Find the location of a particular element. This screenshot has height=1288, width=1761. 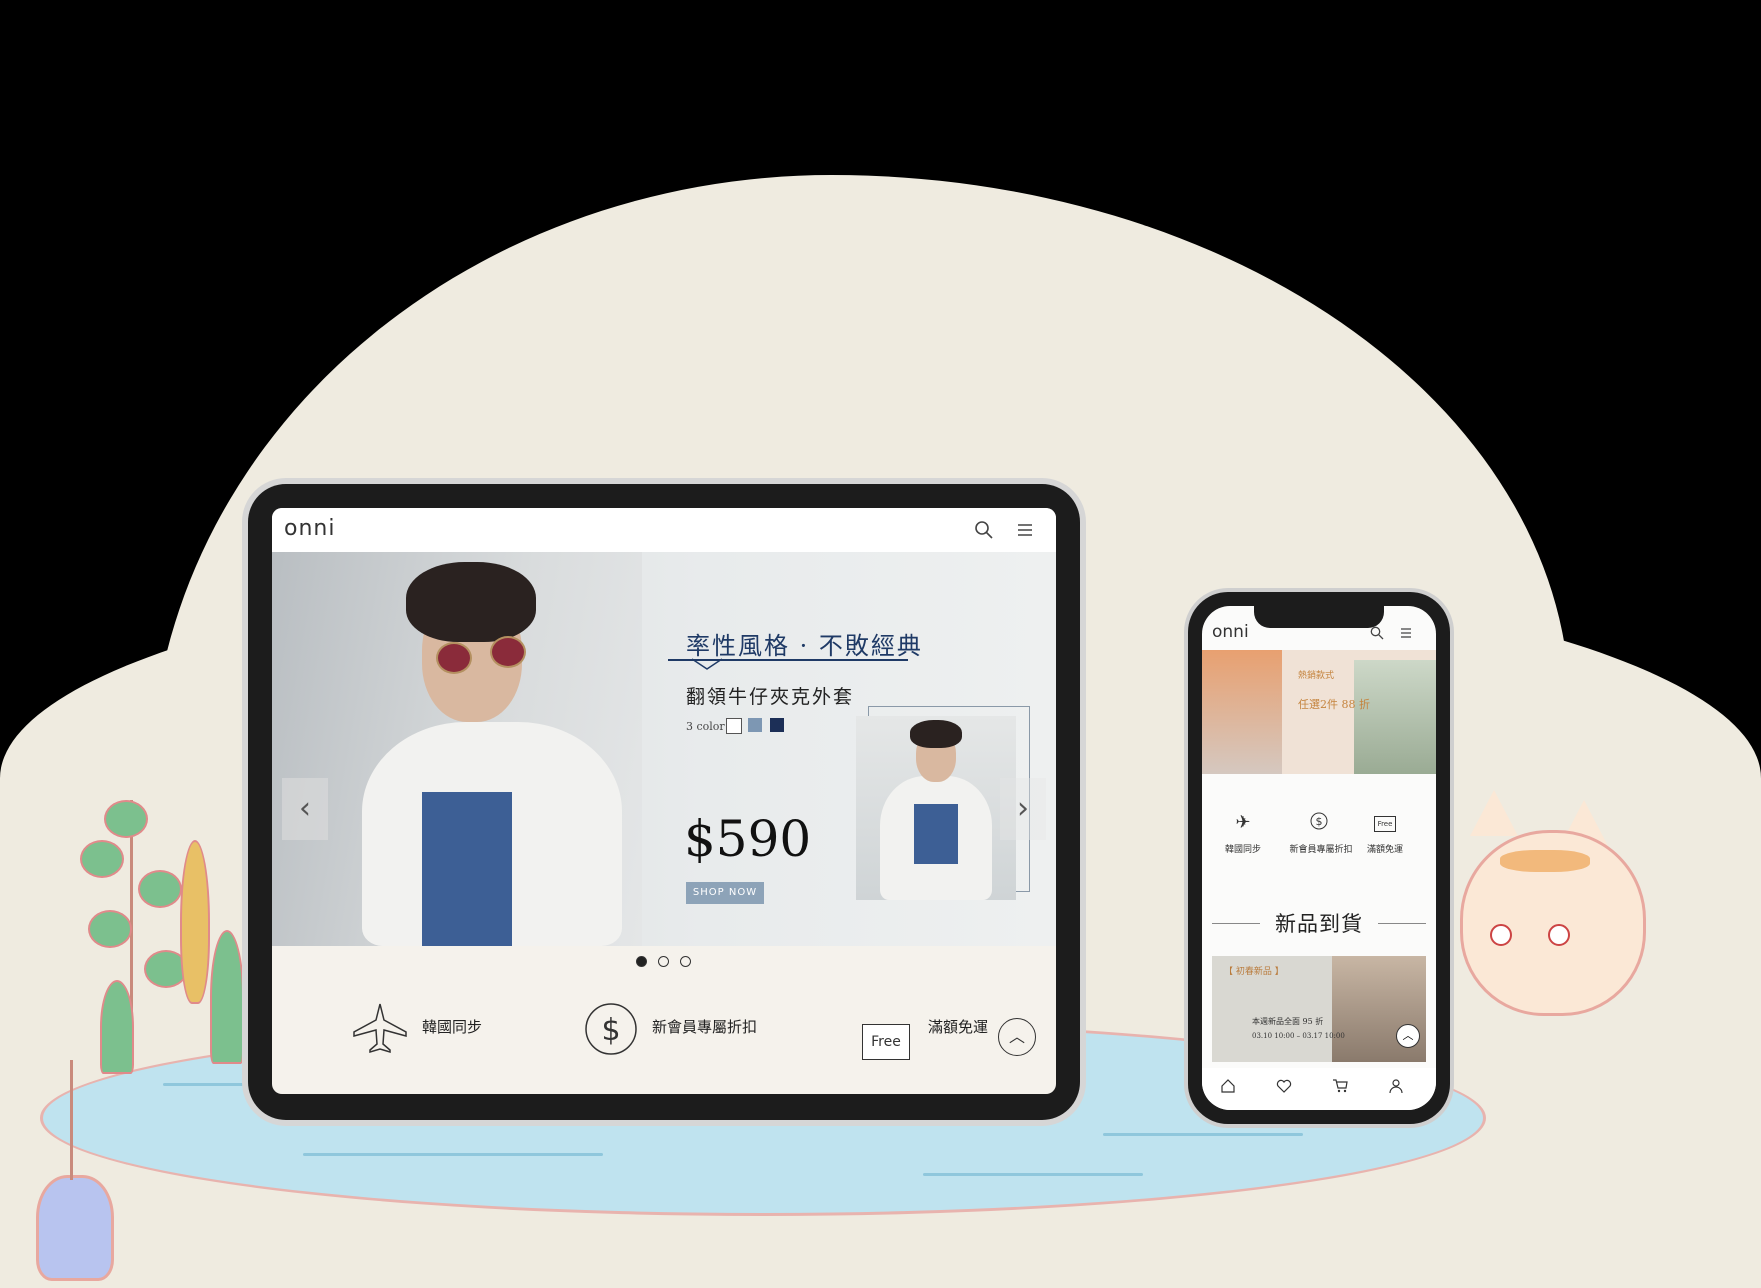

airplane-icon is located at coordinates (380, 1028).